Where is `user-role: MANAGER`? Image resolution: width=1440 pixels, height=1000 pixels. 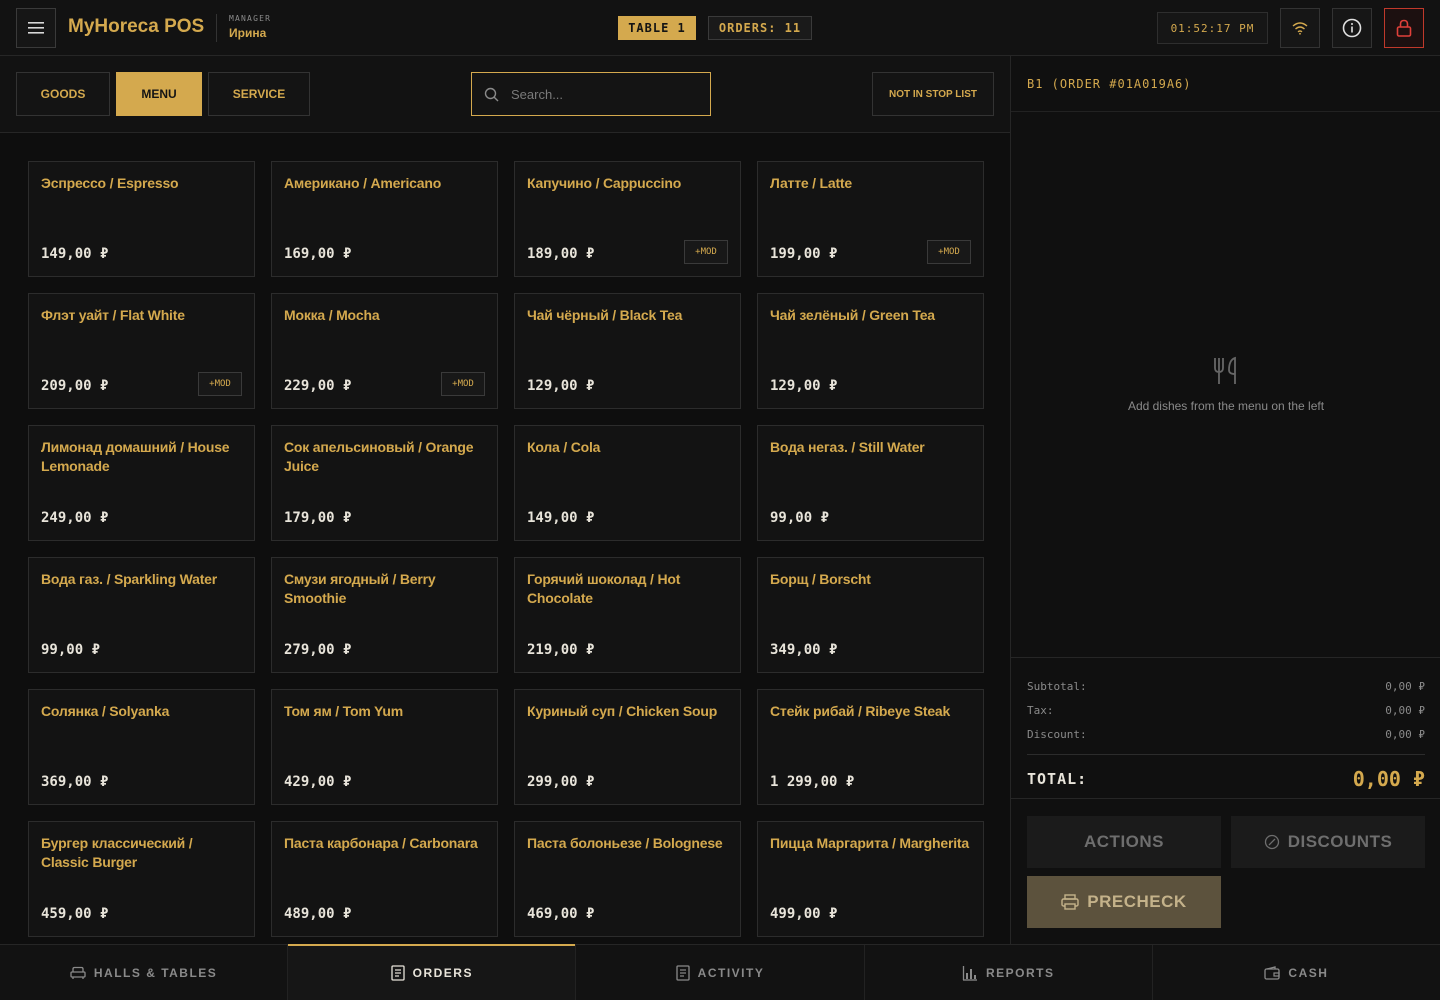 user-role: MANAGER is located at coordinates (250, 18).